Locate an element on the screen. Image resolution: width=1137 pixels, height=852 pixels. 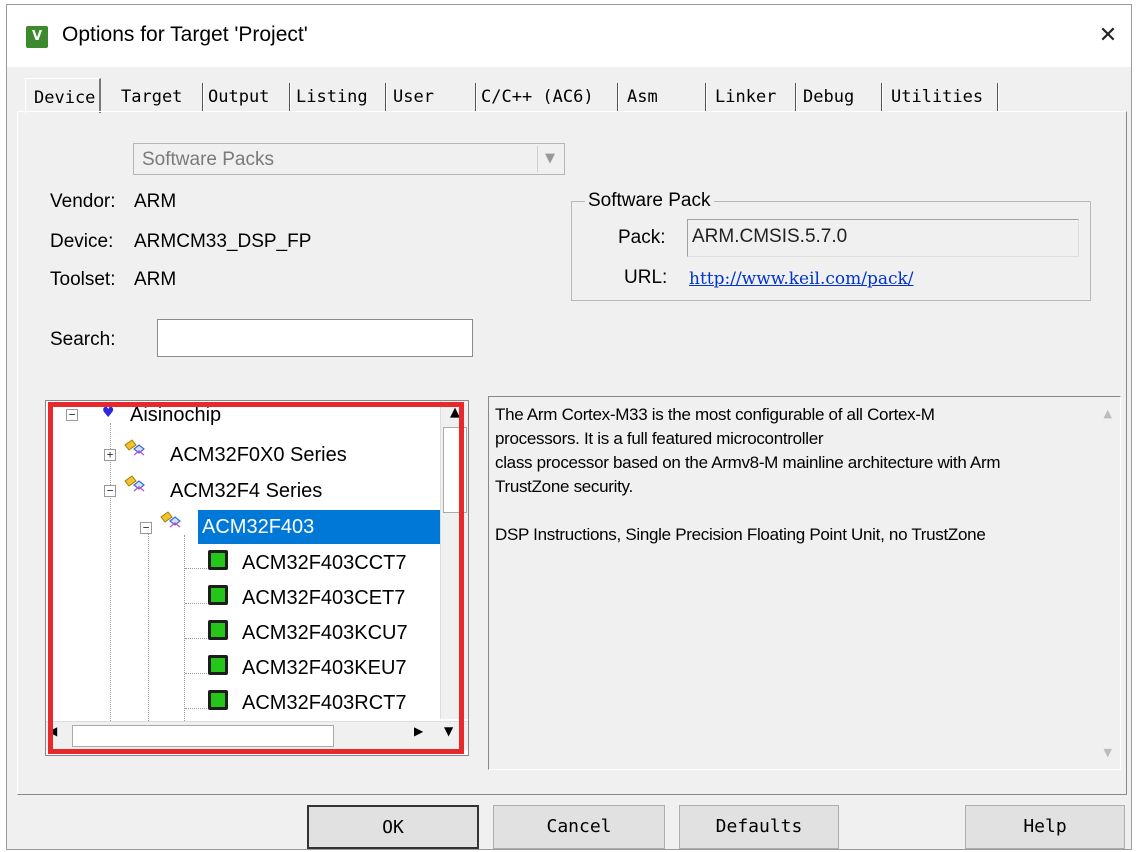
help-button: Help is located at coordinates (1045, 827).